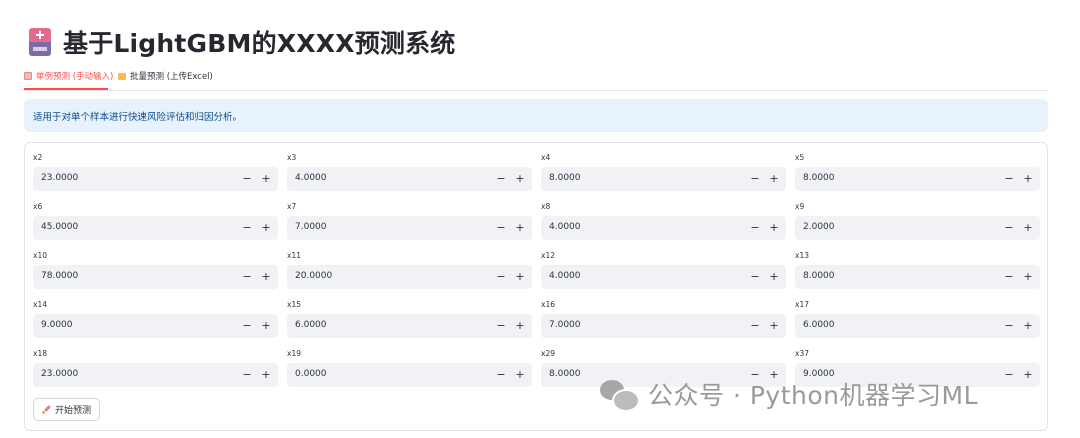  I want to click on tab-batch-prediction: 批量预测 (上传Excel), so click(165, 76).